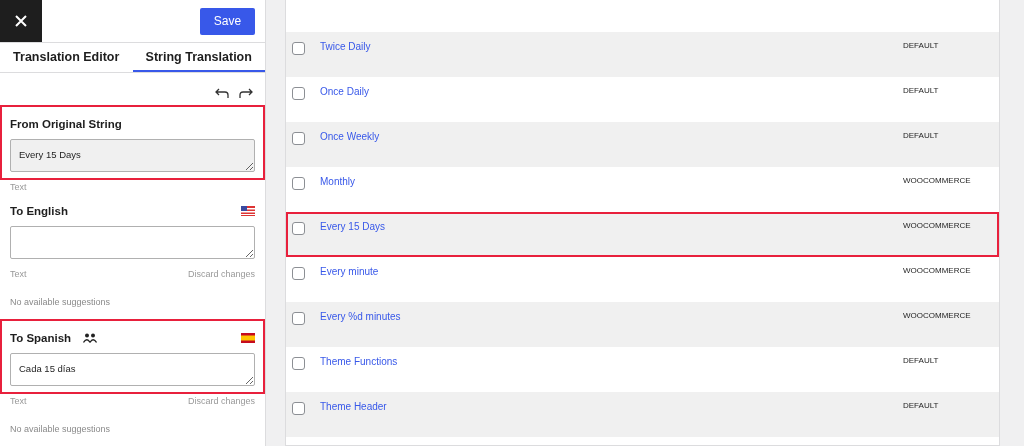 The width and height of the screenshot is (1024, 446). I want to click on save-button: Save, so click(227, 21).